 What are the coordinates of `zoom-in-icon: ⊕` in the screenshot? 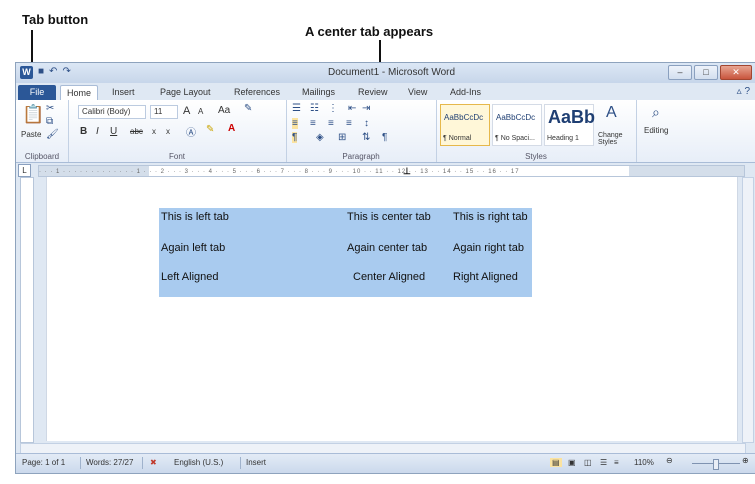 It's located at (745, 460).